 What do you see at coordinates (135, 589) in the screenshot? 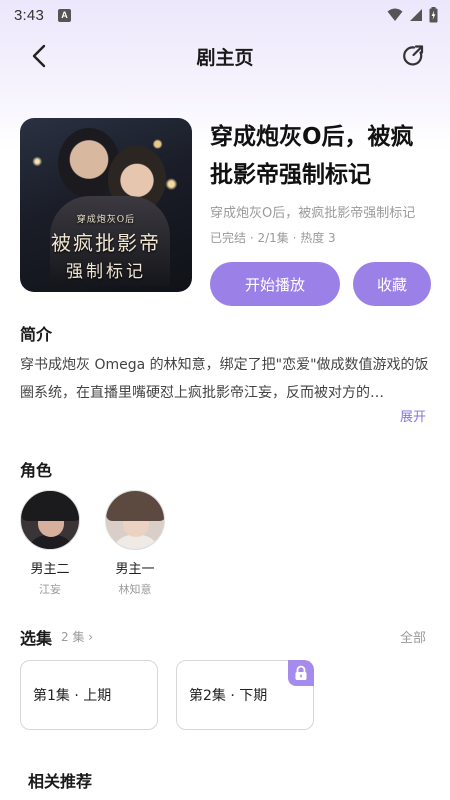
I see `role-actor: 林知意` at bounding box center [135, 589].